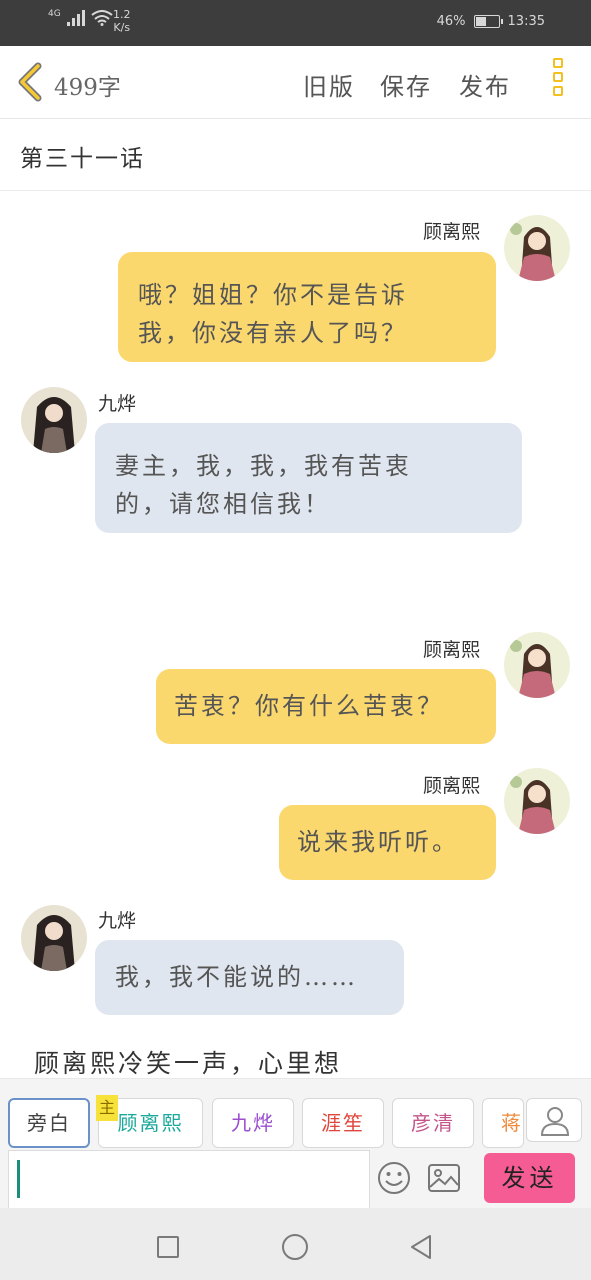 The image size is (591, 1280). Describe the element at coordinates (295, 23) in the screenshot. I see `status-bar: 4G 1.2 K/s 46% 13:35` at that location.